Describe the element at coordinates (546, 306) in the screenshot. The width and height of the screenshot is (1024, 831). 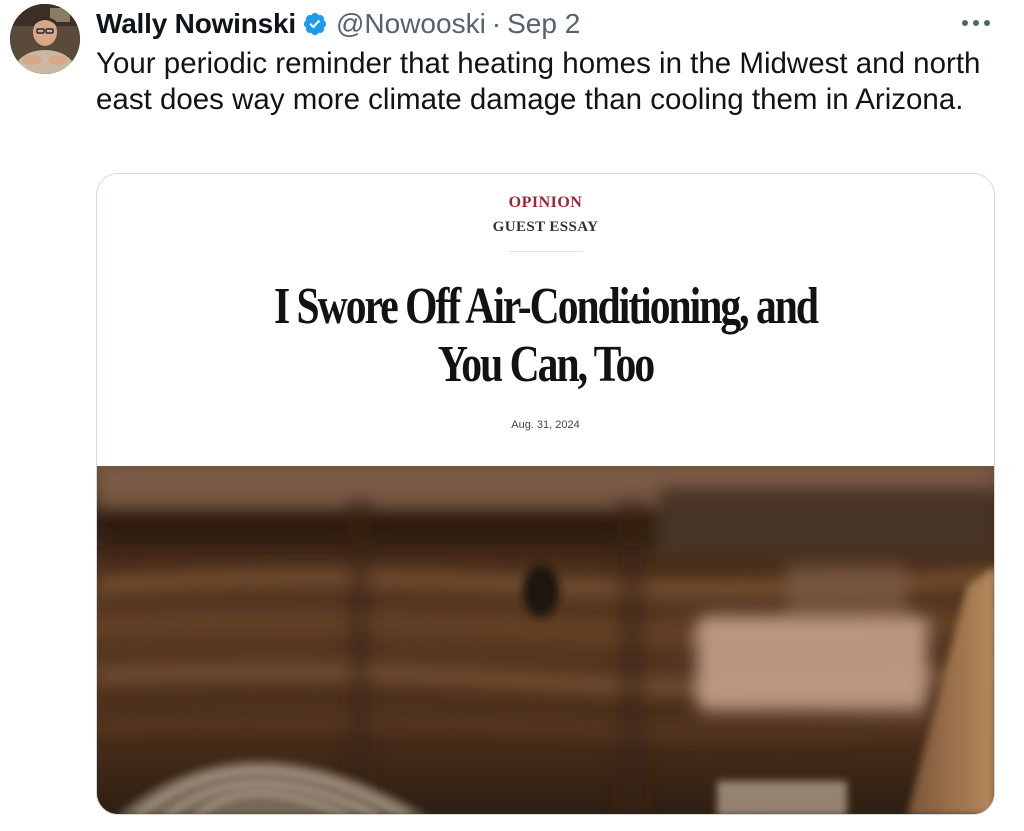
I see `headline-line-1: I Swore Off Air-Conditioning, and` at that location.